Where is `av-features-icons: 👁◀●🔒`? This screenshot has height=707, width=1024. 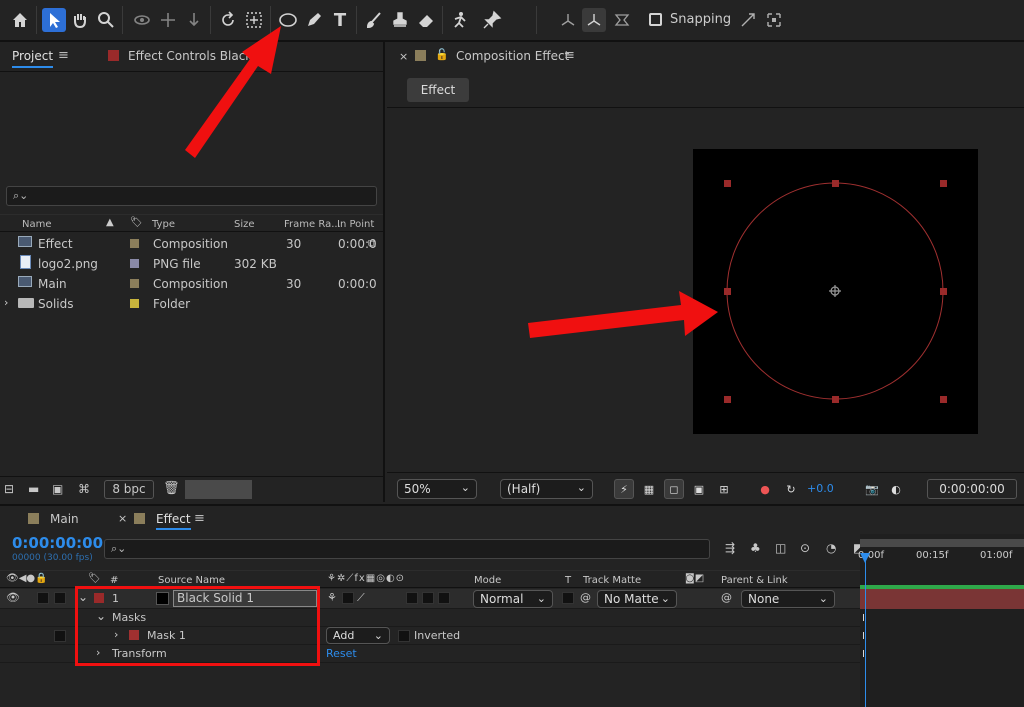
av-features-icons: 👁◀●🔒 is located at coordinates (27, 578).